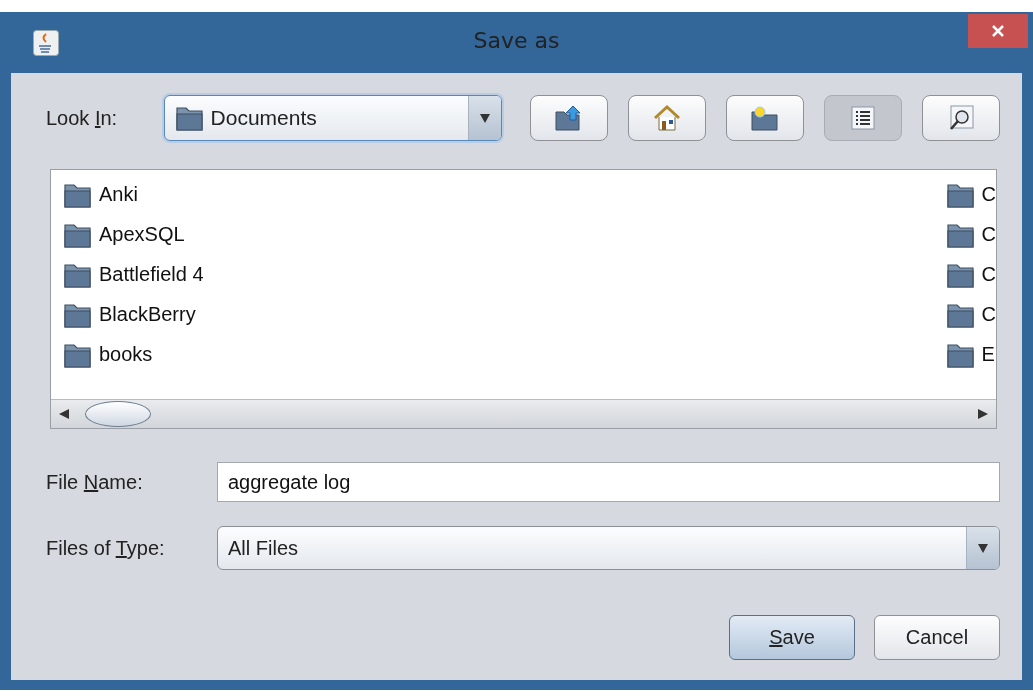 This screenshot has height=700, width=1033. I want to click on folder-item: books, so click(133, 354).